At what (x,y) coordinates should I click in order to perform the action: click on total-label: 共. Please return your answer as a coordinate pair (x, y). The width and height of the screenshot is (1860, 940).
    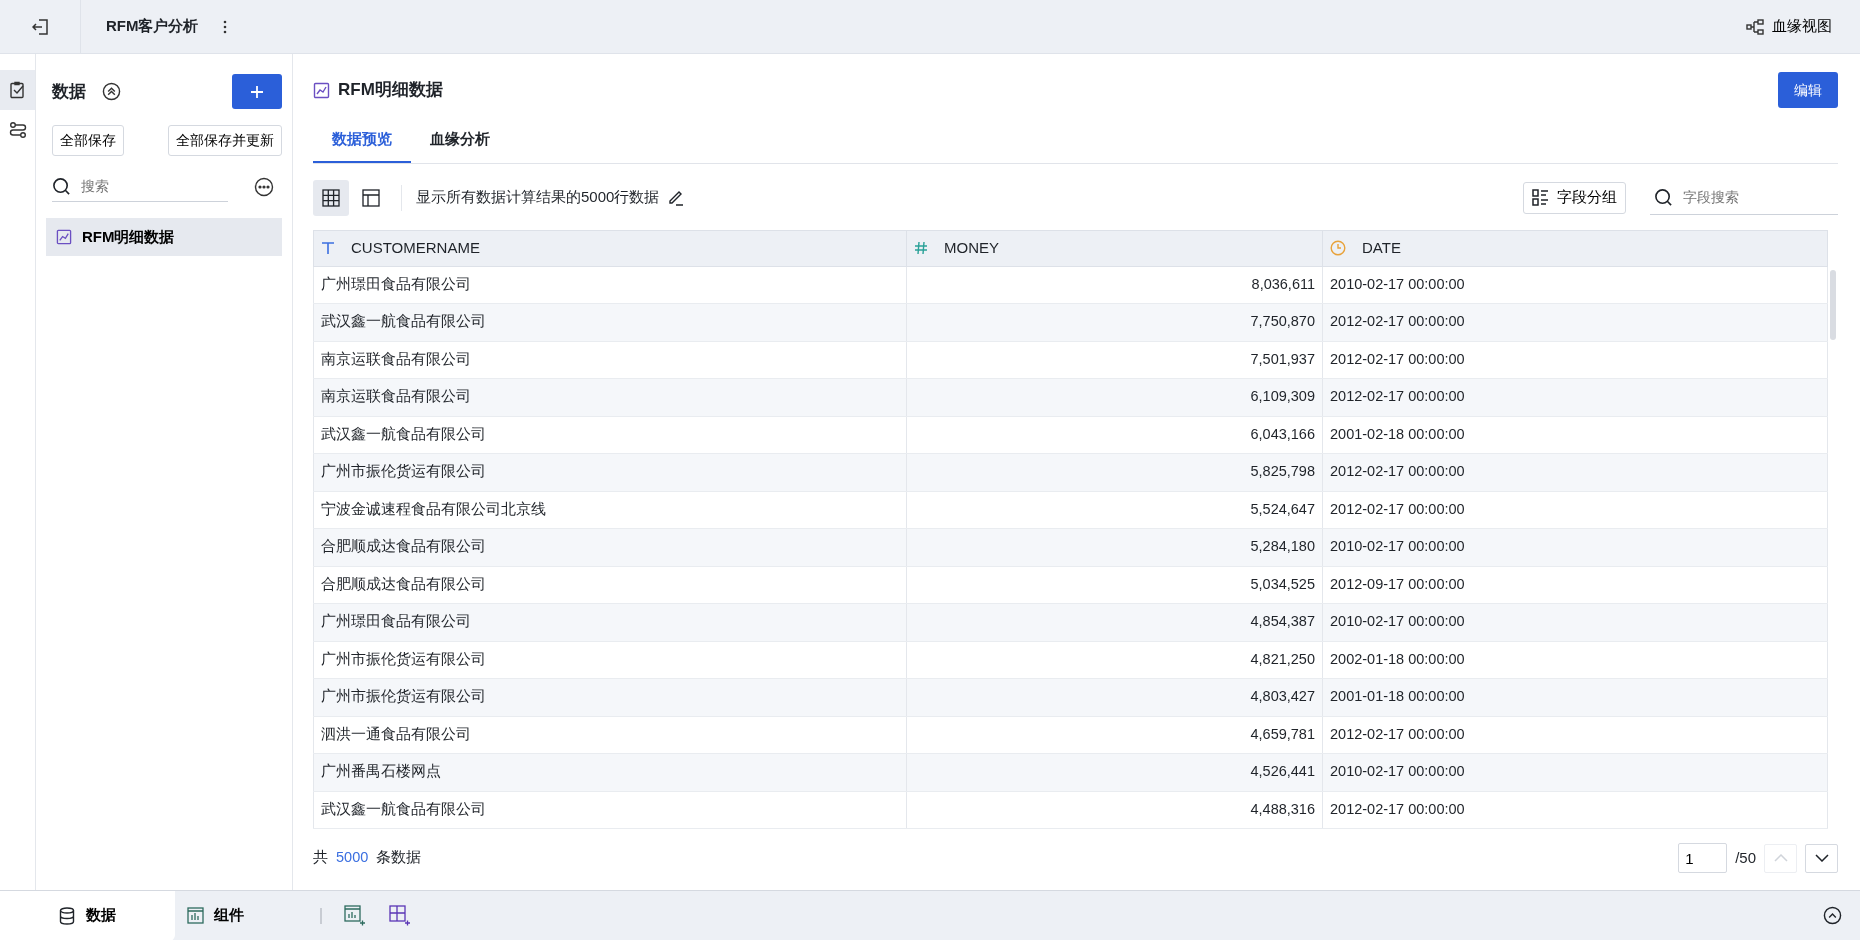
    Looking at the image, I should click on (320, 858).